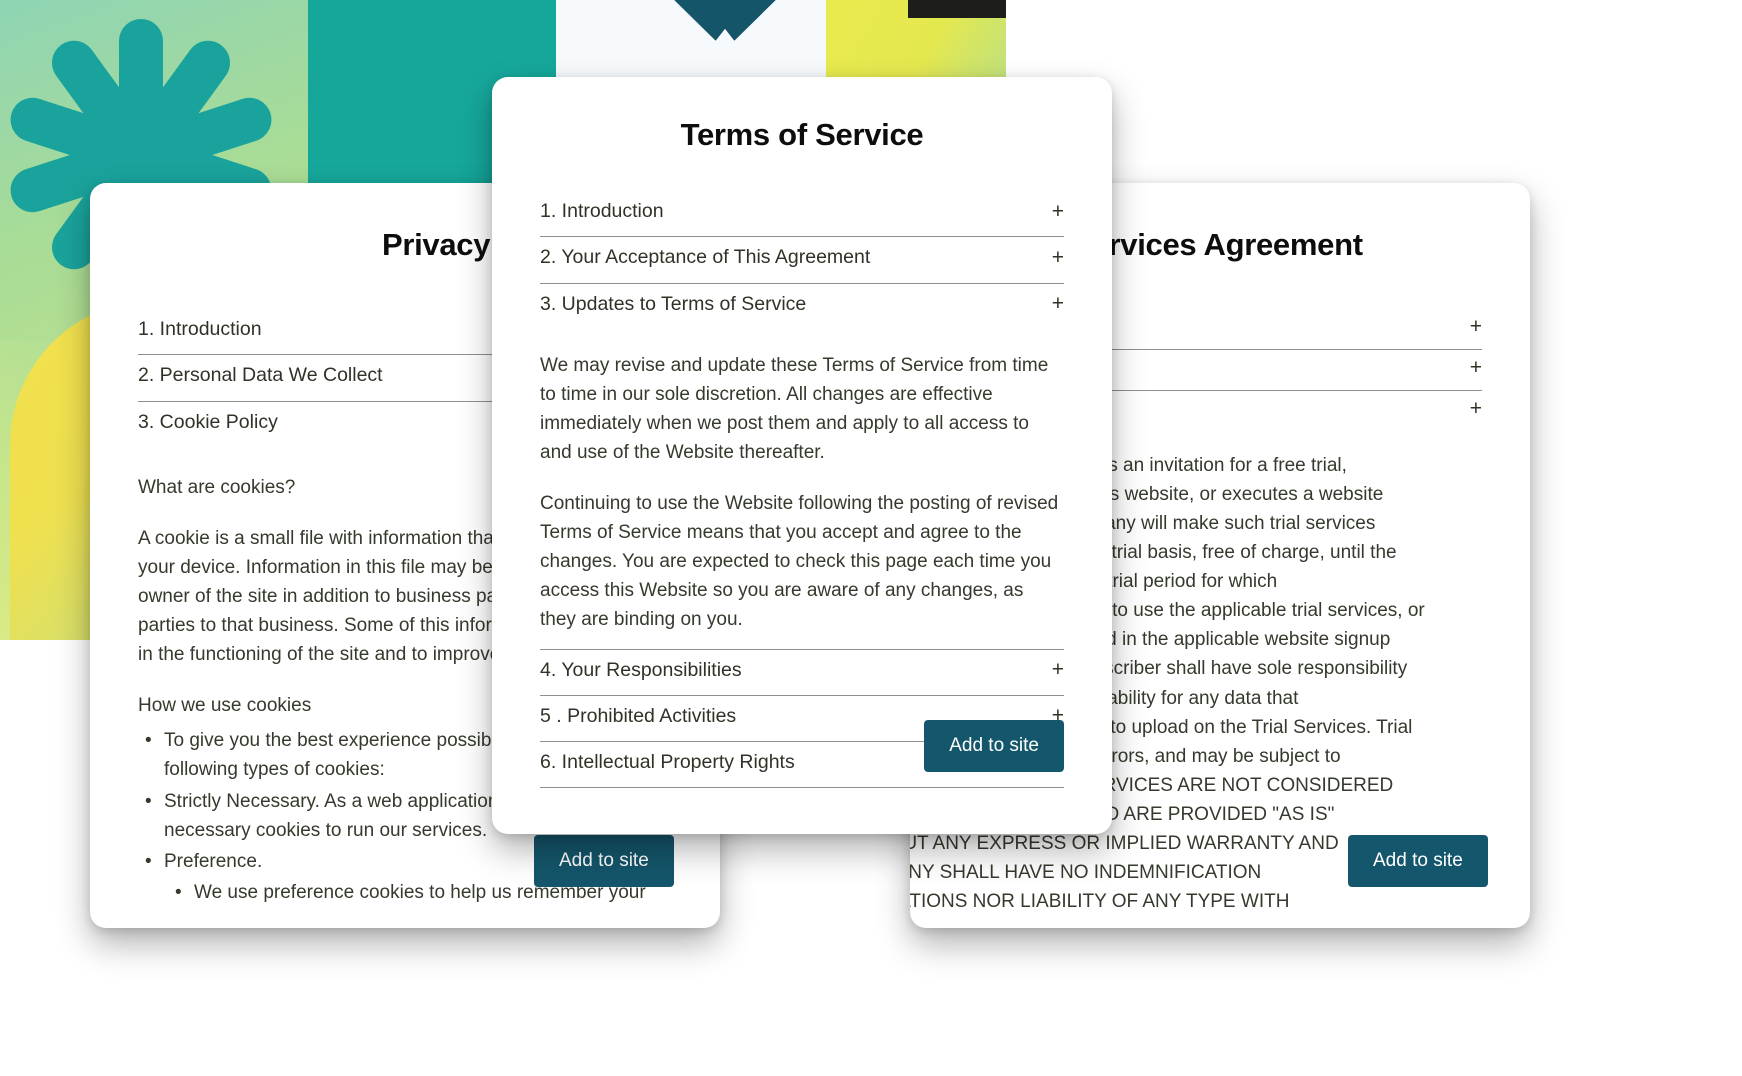 This screenshot has height=1076, width=1742. What do you see at coordinates (705, 257) in the screenshot?
I see `section-label: 2. Your Acceptance of This Agreement` at bounding box center [705, 257].